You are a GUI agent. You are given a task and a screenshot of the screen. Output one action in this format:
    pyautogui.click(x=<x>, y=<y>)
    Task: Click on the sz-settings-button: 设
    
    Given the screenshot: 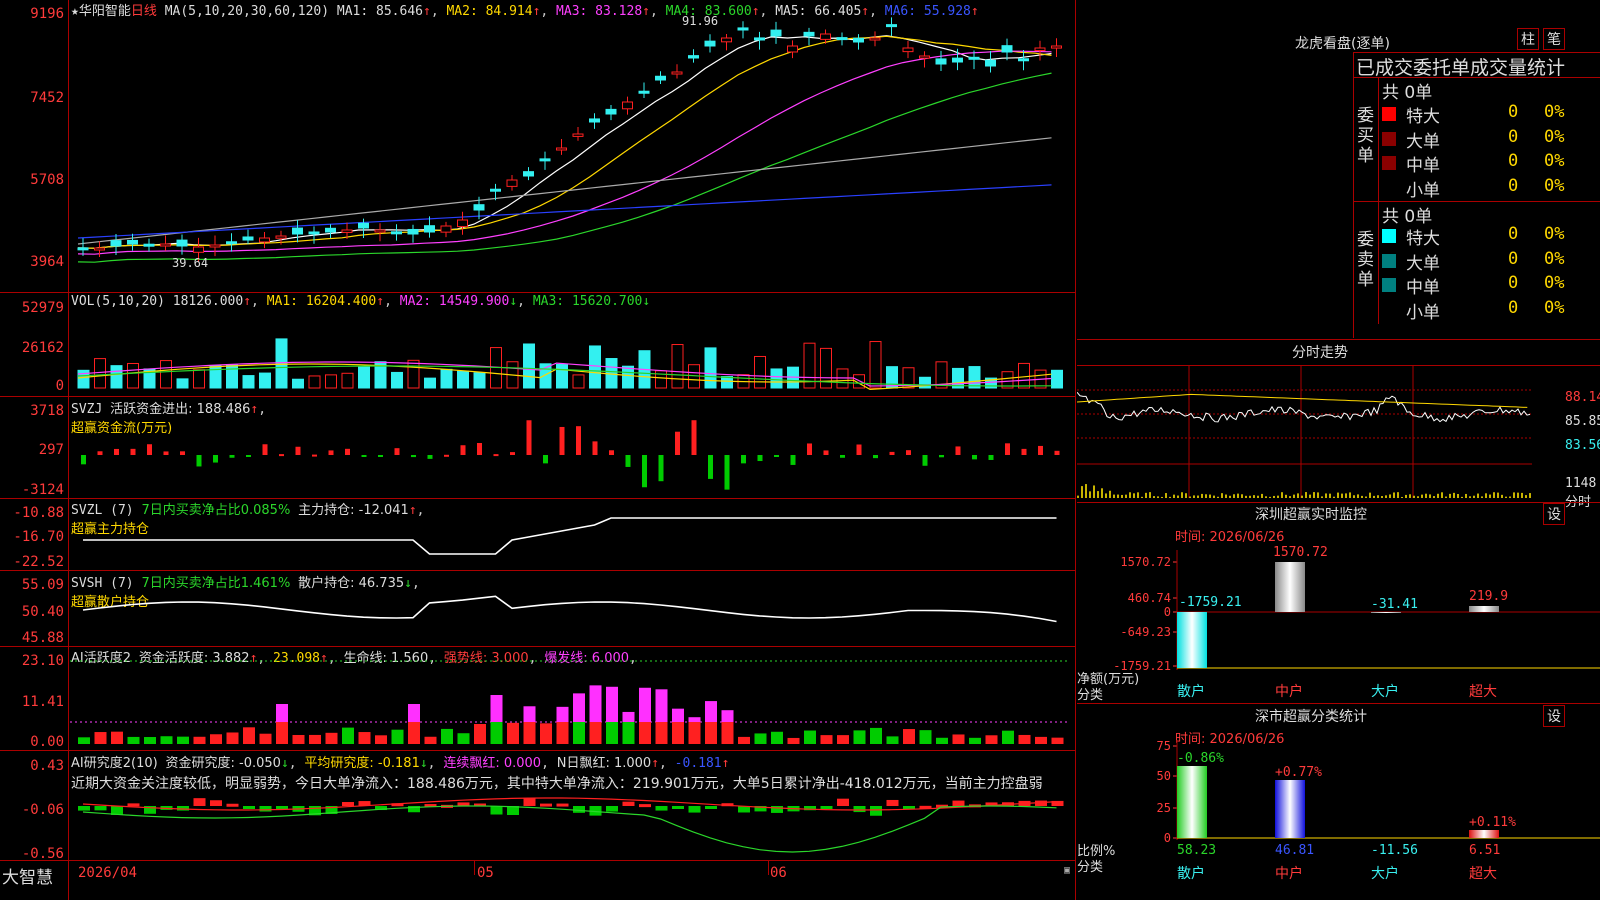 What is the action you would take?
    pyautogui.click(x=1554, y=514)
    